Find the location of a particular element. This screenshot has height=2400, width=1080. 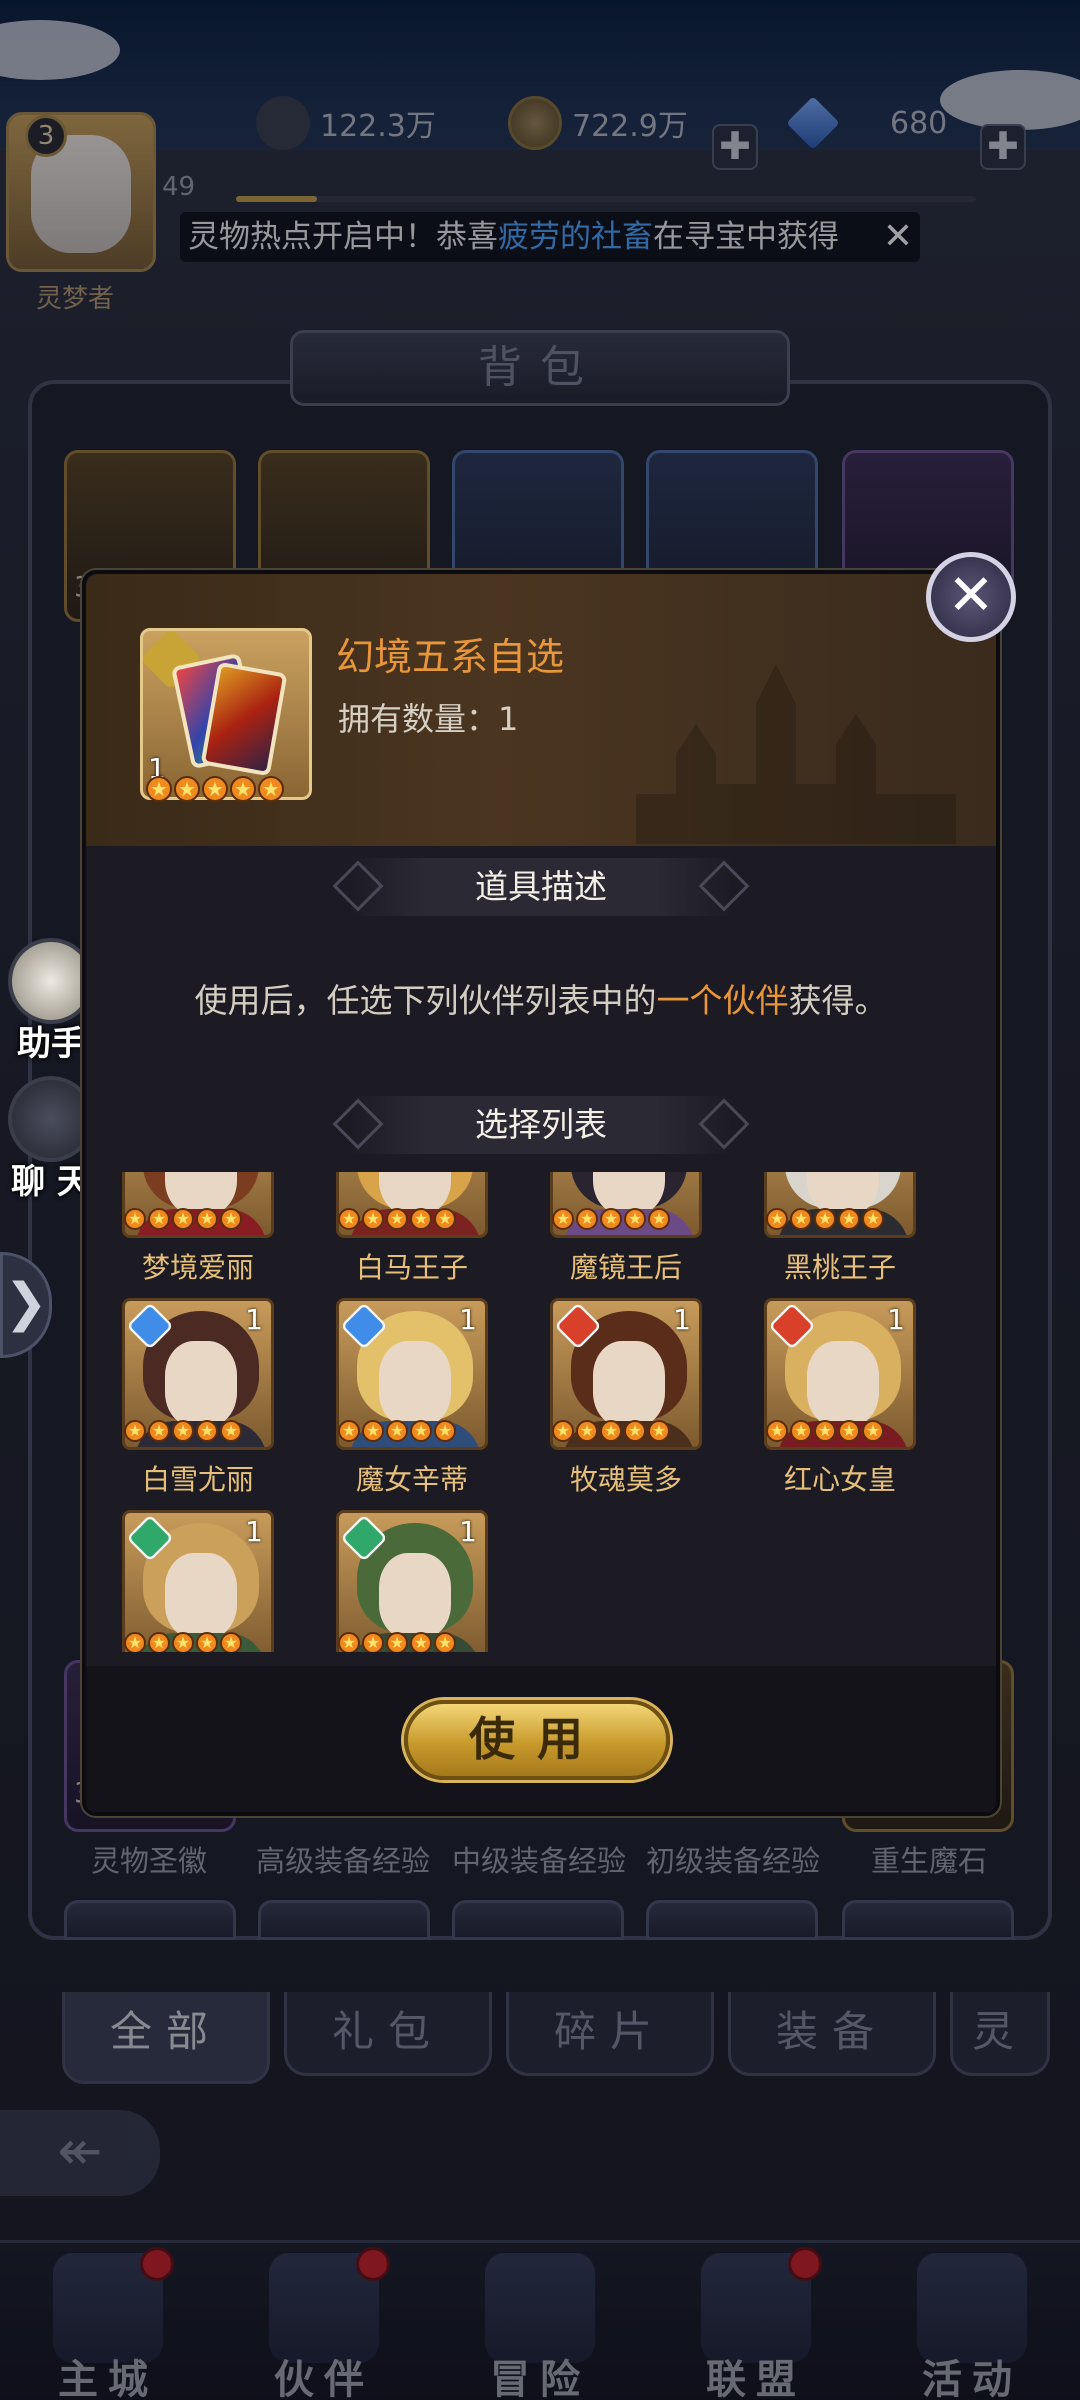

desc-suffix: 获得。 is located at coordinates (838, 1000).